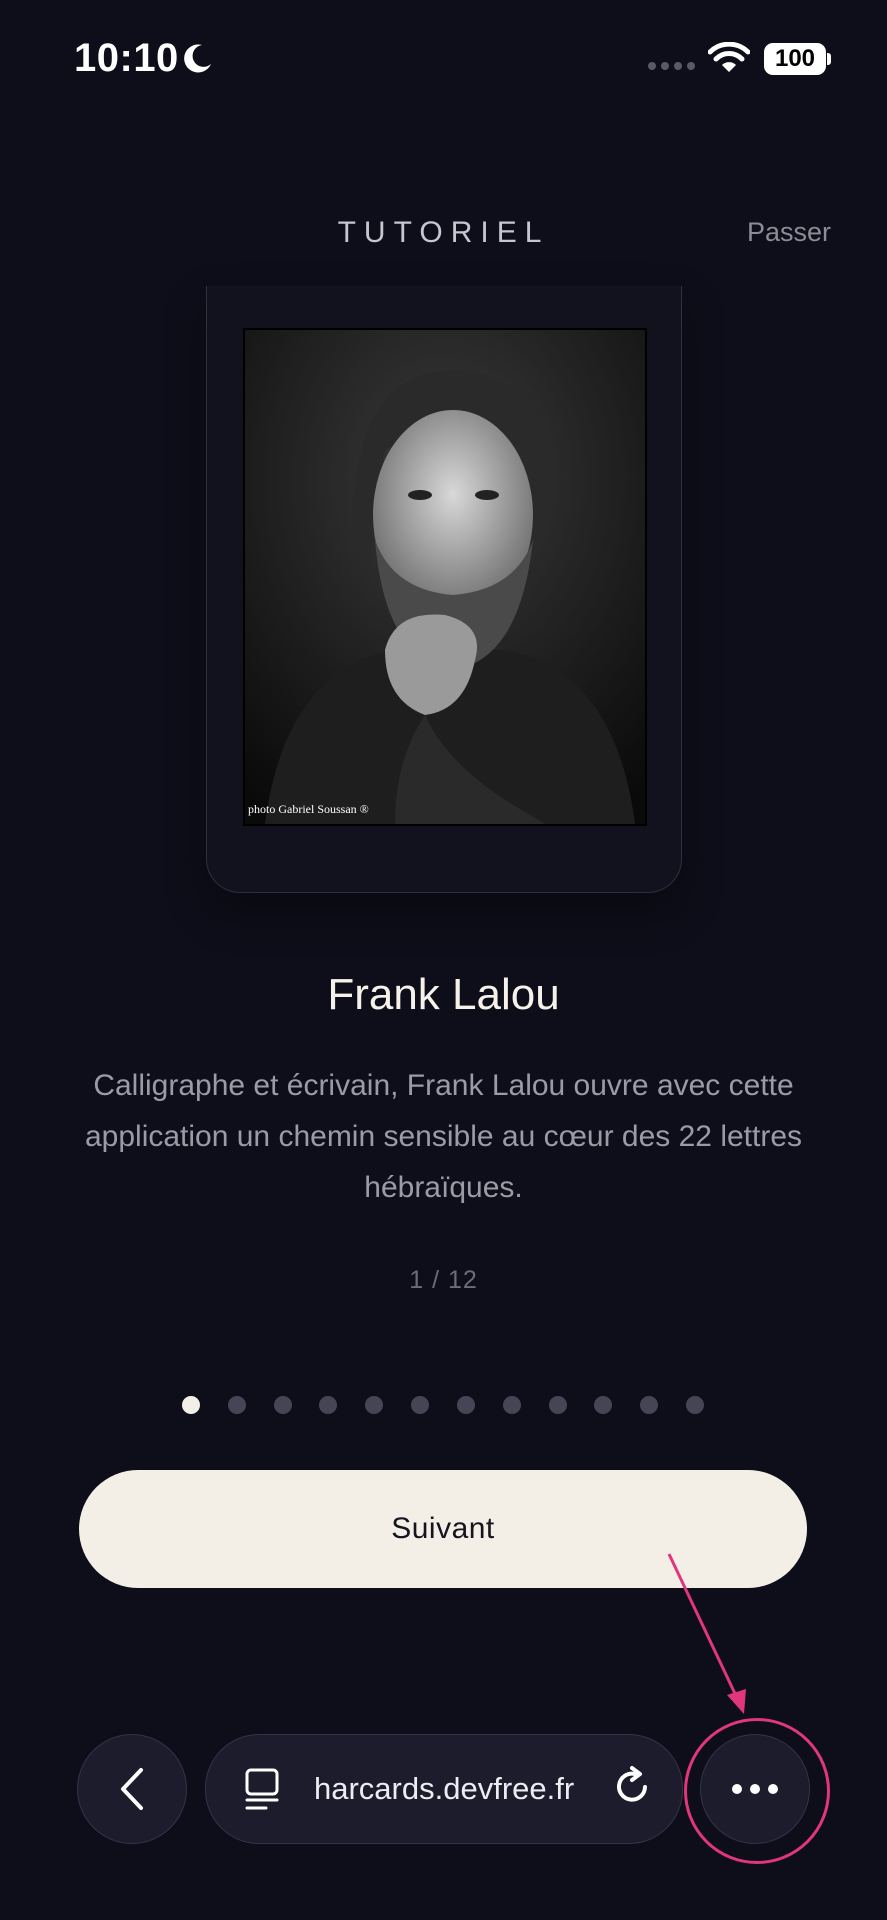  What do you see at coordinates (729, 57) in the screenshot?
I see `wifi-icon` at bounding box center [729, 57].